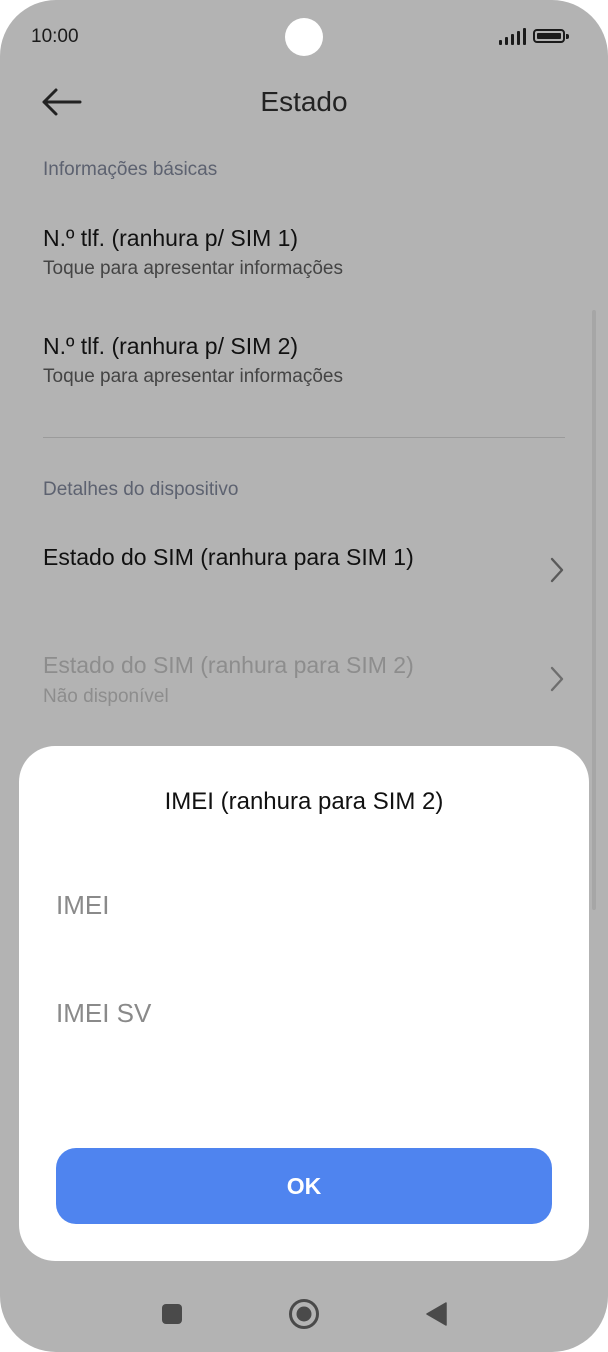  What do you see at coordinates (228, 557) in the screenshot?
I see `list-item-title: Estado do SIM (ranhura para SIM 1)` at bounding box center [228, 557].